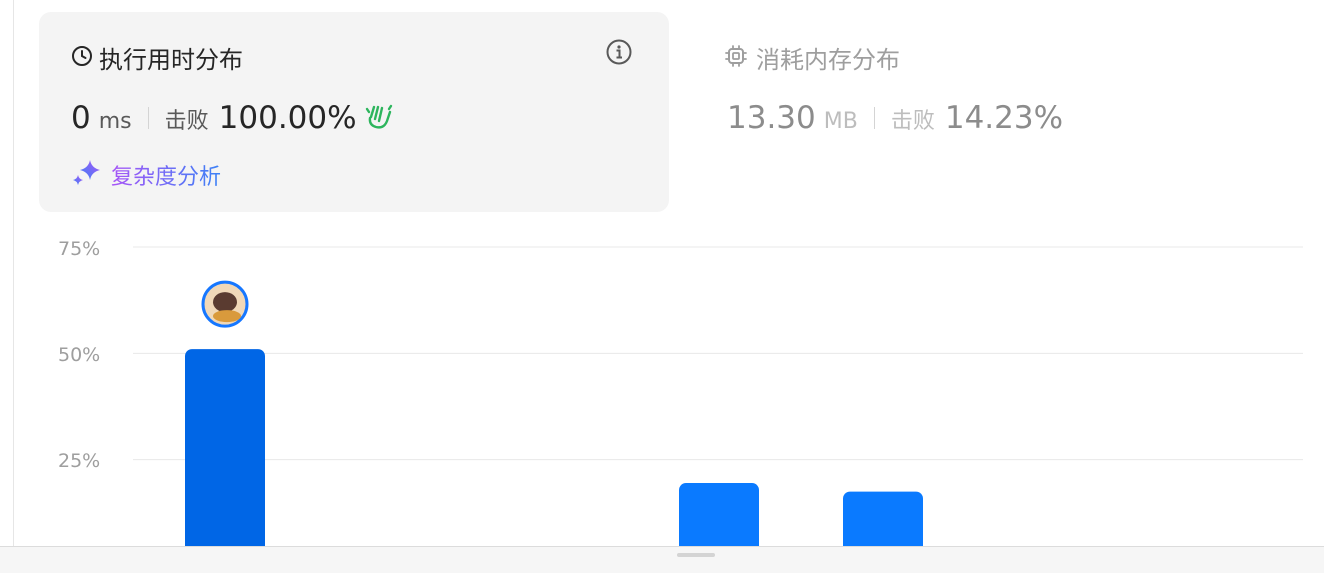  I want to click on user-avatar-marker, so click(225, 304).